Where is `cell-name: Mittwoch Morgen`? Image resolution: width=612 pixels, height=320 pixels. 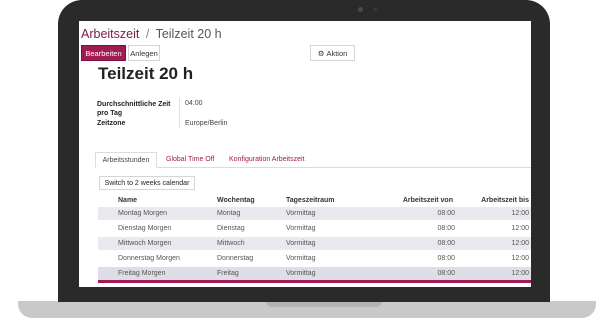
cell-name: Mittwoch Morgen is located at coordinates (145, 243).